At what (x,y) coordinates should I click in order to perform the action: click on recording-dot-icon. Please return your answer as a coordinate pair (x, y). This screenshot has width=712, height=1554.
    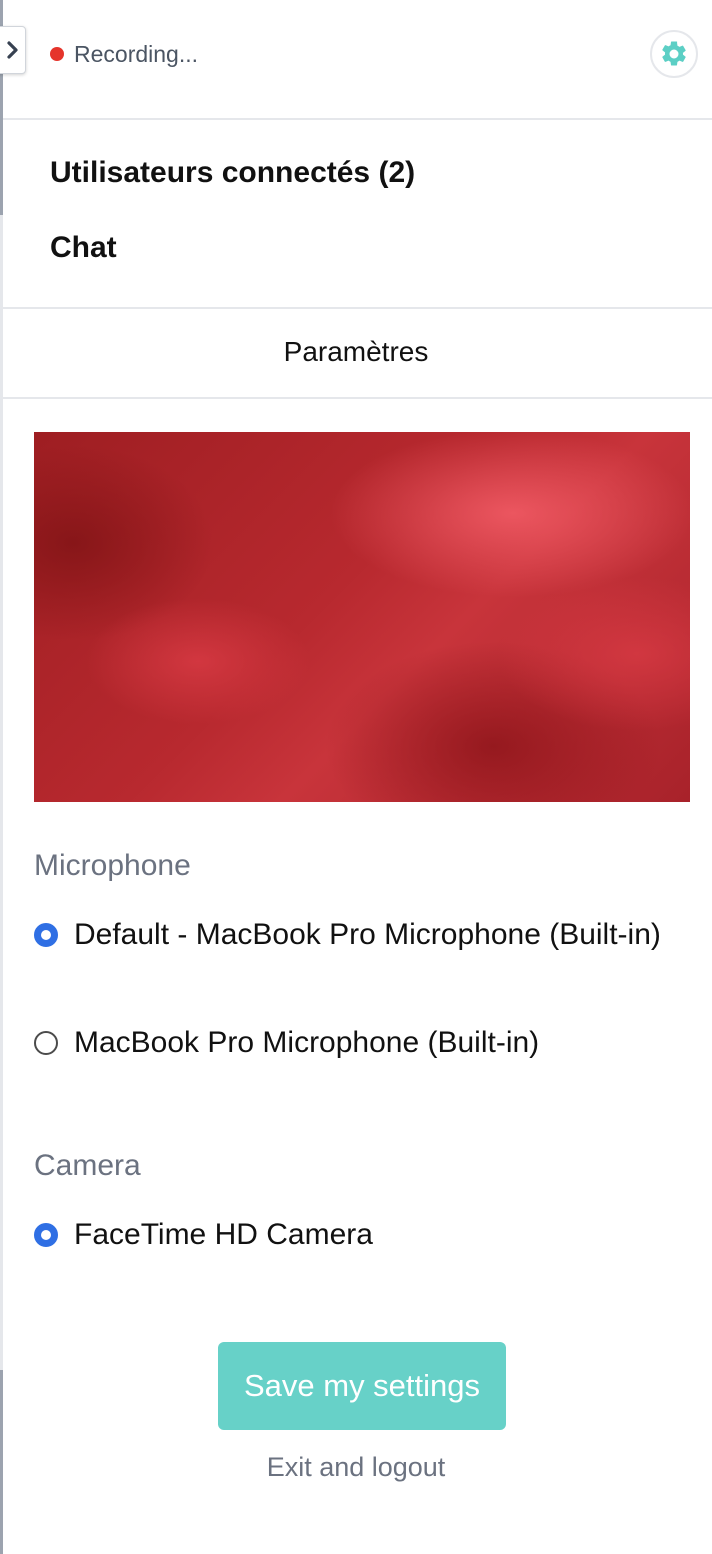
    Looking at the image, I should click on (57, 54).